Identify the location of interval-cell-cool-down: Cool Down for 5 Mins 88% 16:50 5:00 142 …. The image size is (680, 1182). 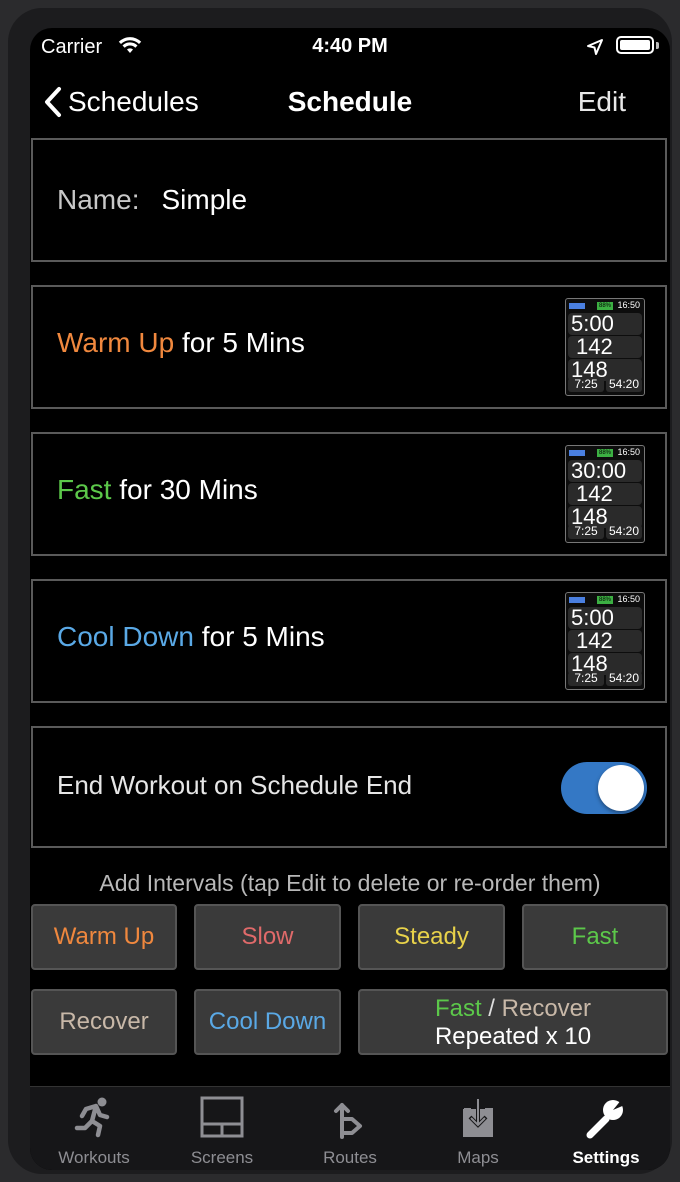
(349, 641).